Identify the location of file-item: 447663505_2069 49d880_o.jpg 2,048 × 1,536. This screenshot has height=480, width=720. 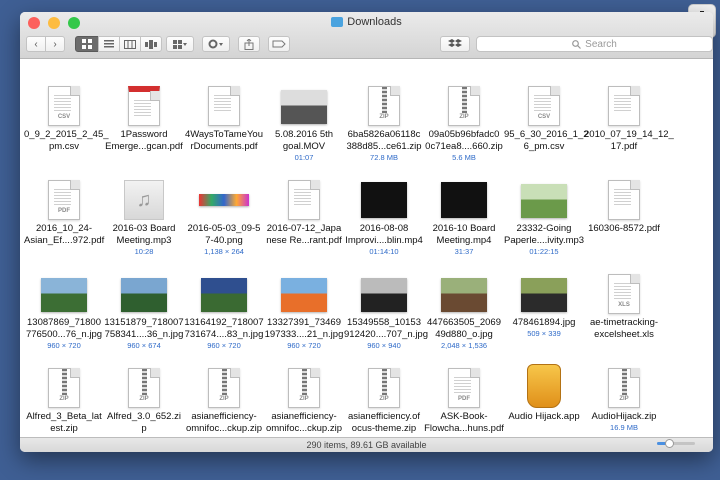
(464, 299).